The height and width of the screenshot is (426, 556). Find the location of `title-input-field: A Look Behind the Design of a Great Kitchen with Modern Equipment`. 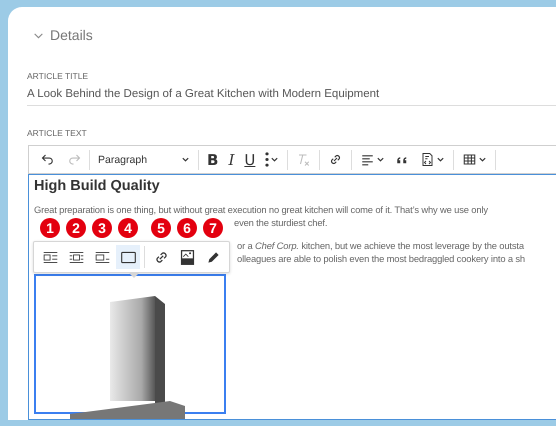

title-input-field: A Look Behind the Design of a Great Kitchen with Modern Equipment is located at coordinates (291, 93).